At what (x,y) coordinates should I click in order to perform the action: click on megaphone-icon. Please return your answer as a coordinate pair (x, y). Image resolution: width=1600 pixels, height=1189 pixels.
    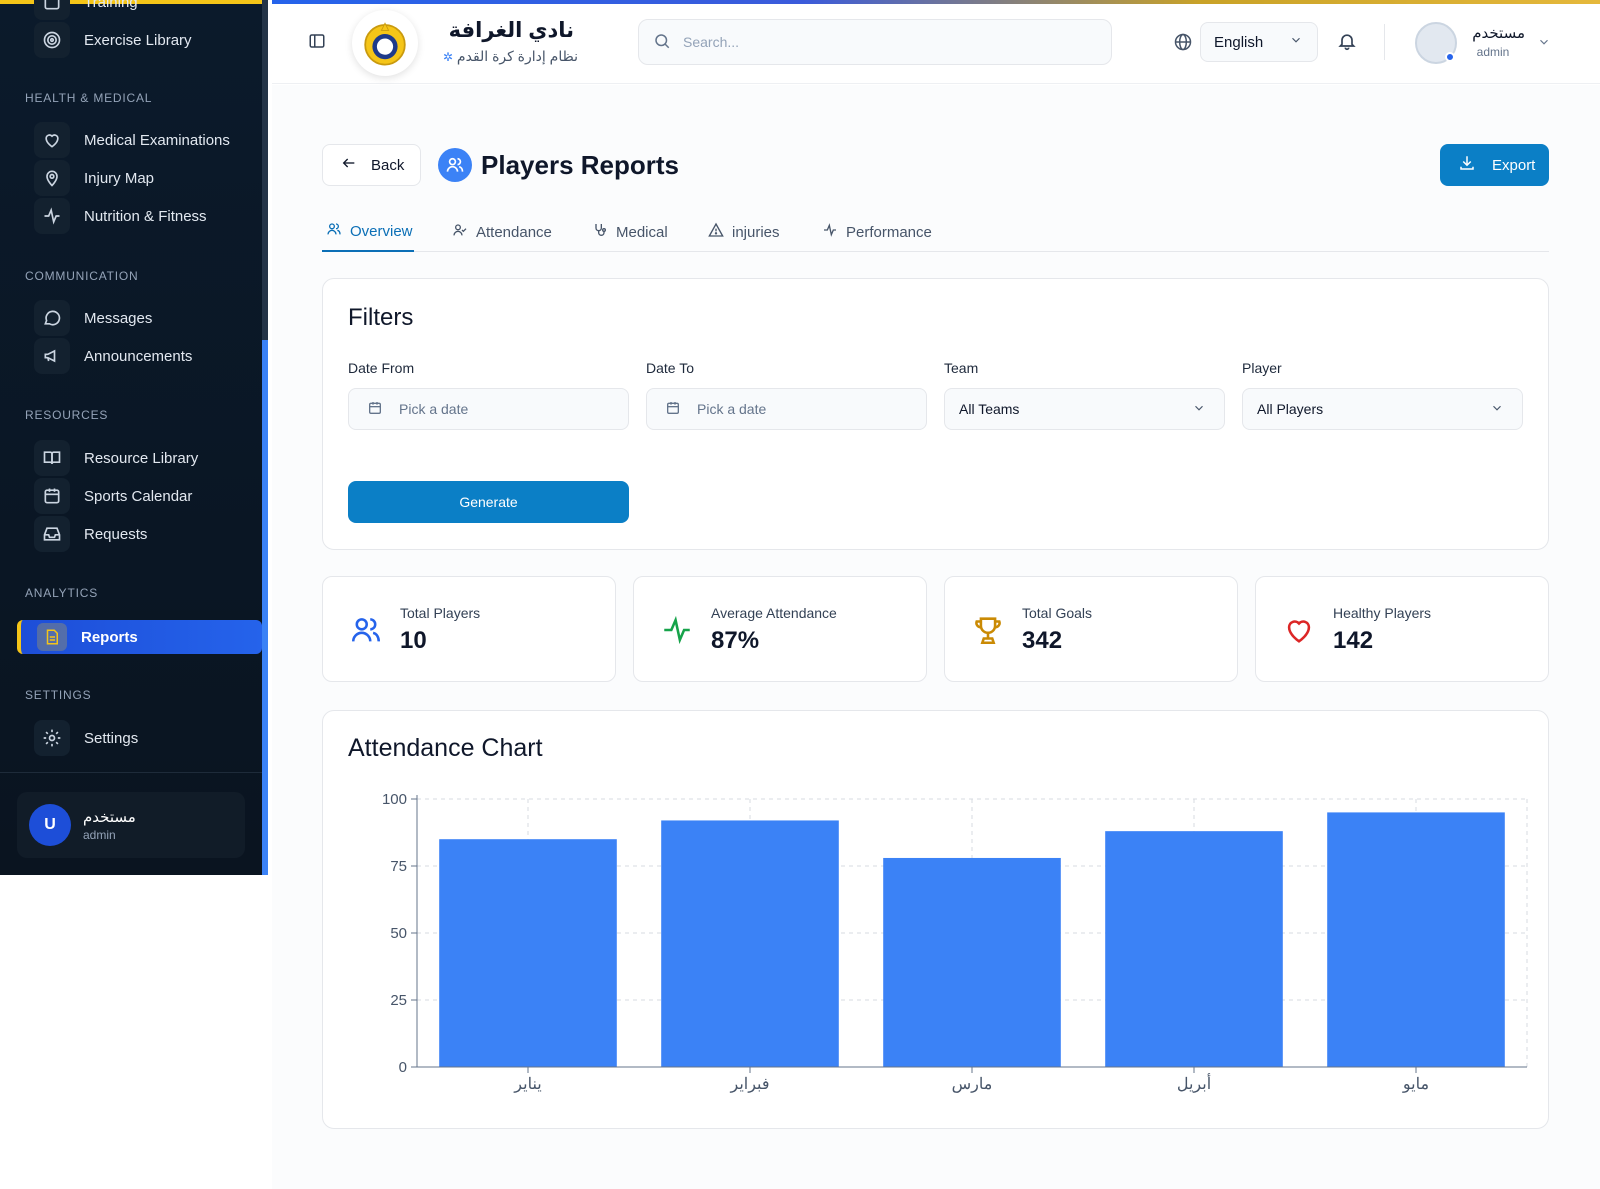
    Looking at the image, I should click on (52, 356).